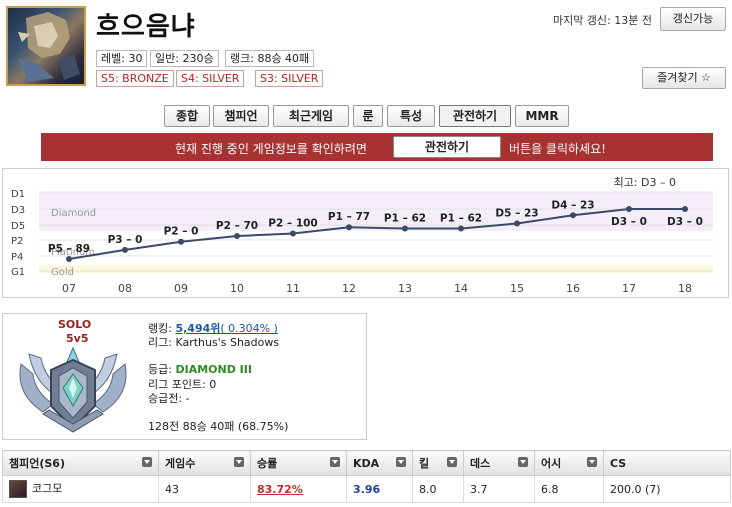 This screenshot has width=732, height=507. Describe the element at coordinates (293, 288) in the screenshot. I see `x-tick-label: 11` at that location.